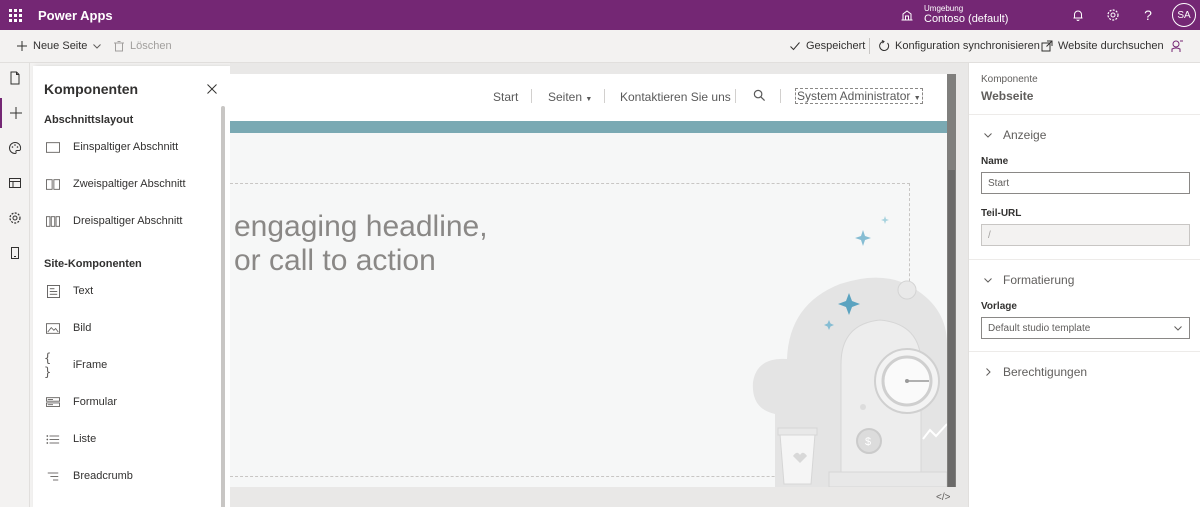 This screenshot has width=1200, height=507. Describe the element at coordinates (67, 328) in the screenshot. I see `component-image: Bild` at that location.